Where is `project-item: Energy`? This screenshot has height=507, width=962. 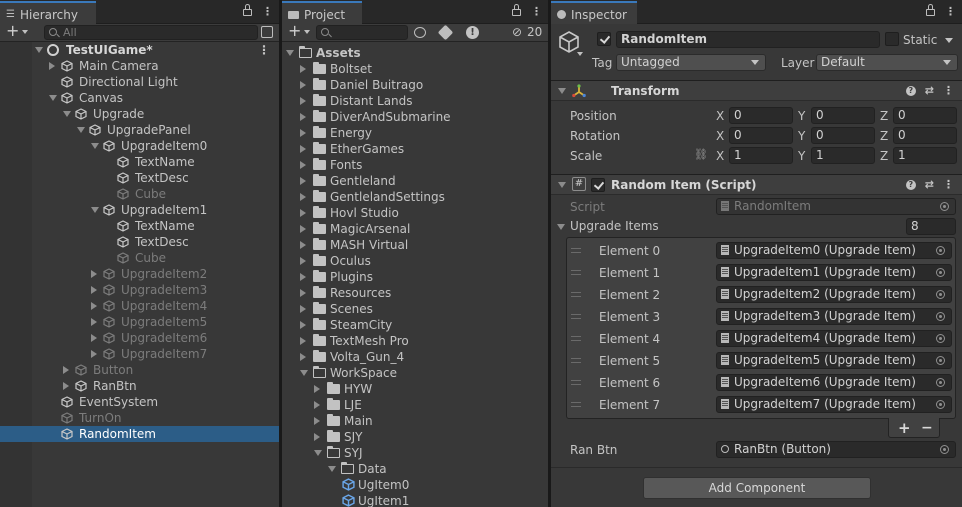
project-item: Energy is located at coordinates (415, 133).